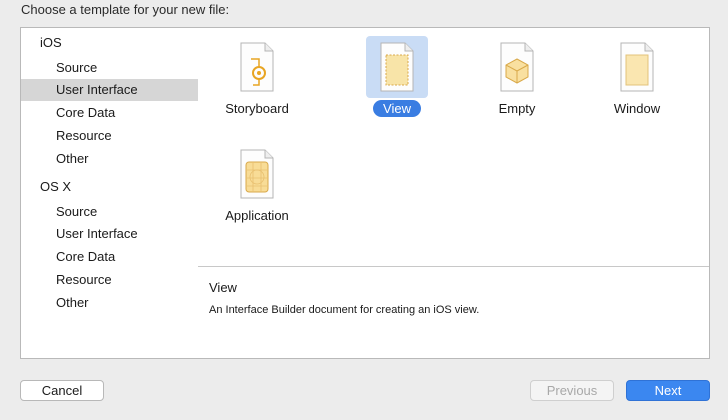 This screenshot has height=420, width=728. What do you see at coordinates (517, 108) in the screenshot?
I see `template-label: Empty` at bounding box center [517, 108].